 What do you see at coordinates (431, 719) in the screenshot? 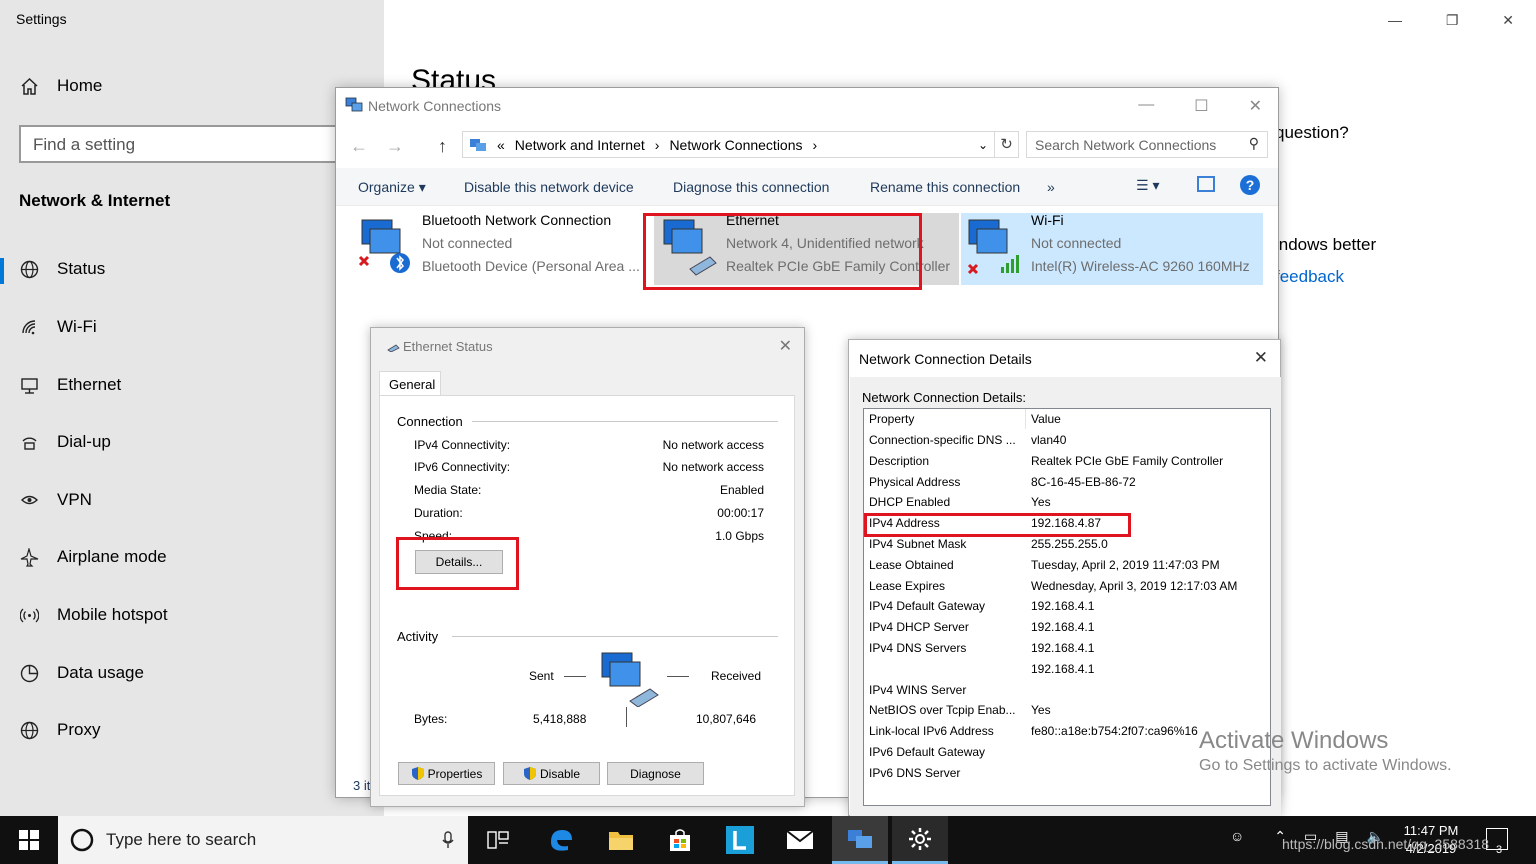
I see `bytes-label: Bytes:` at bounding box center [431, 719].